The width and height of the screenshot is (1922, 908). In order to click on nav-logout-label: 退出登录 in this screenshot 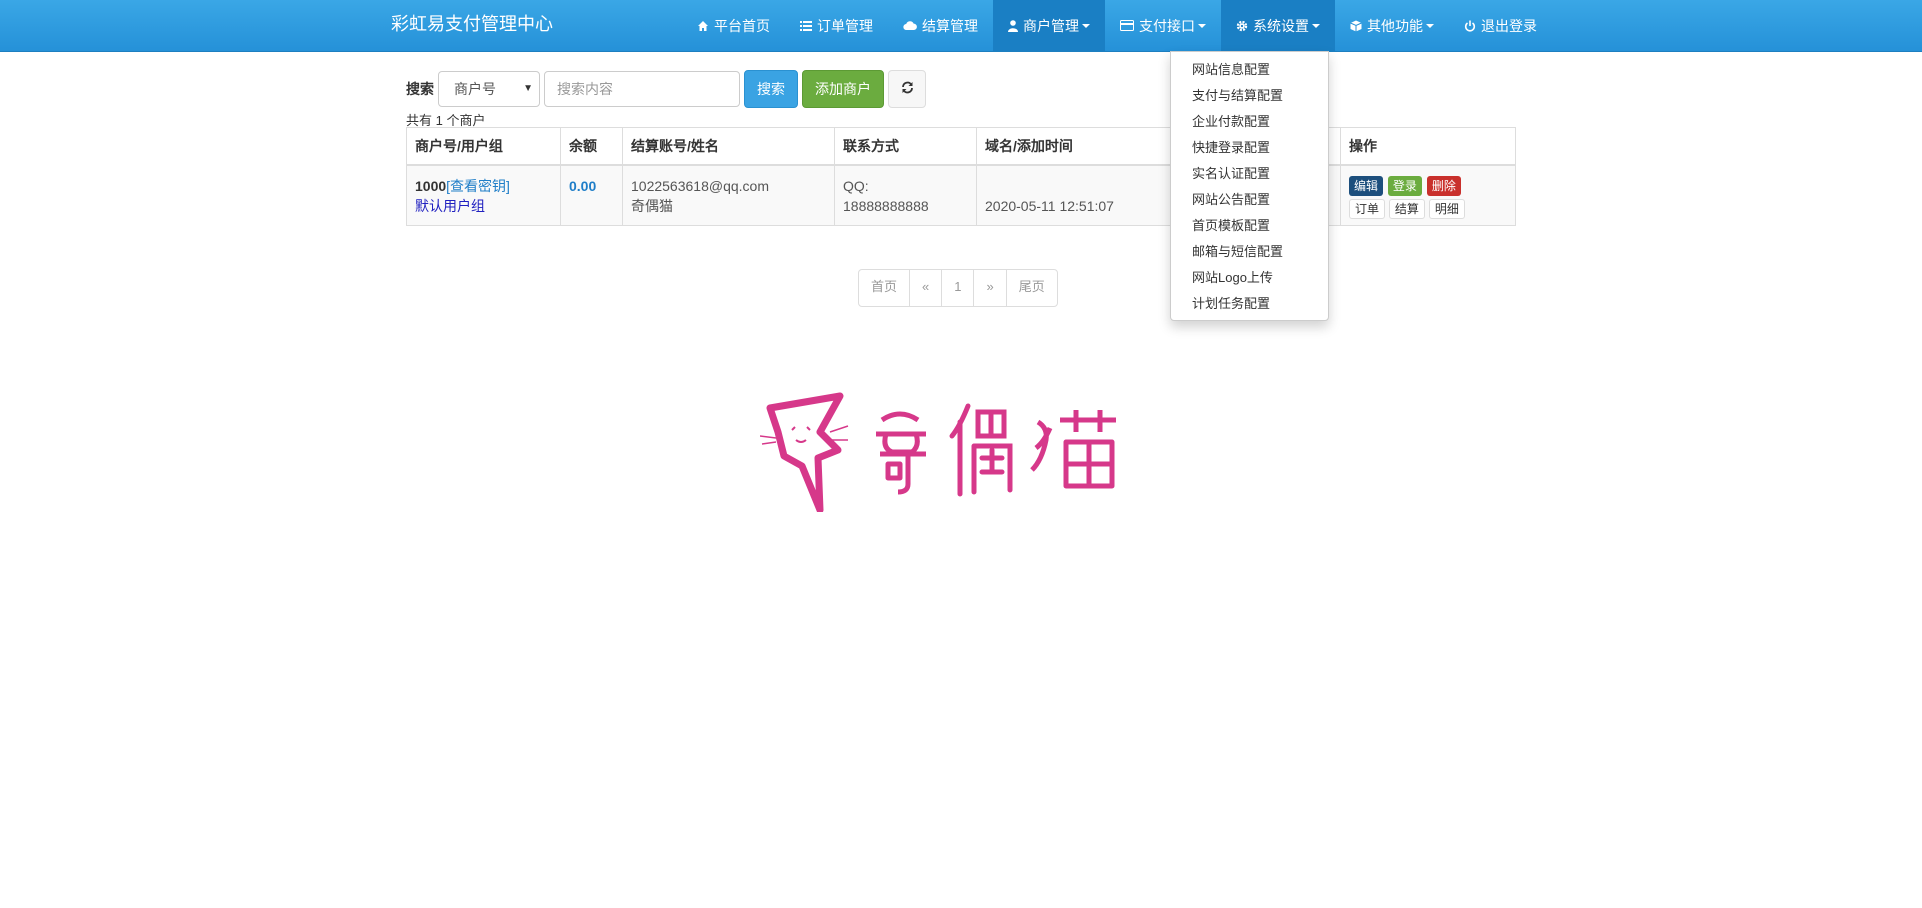, I will do `click(1509, 25)`.